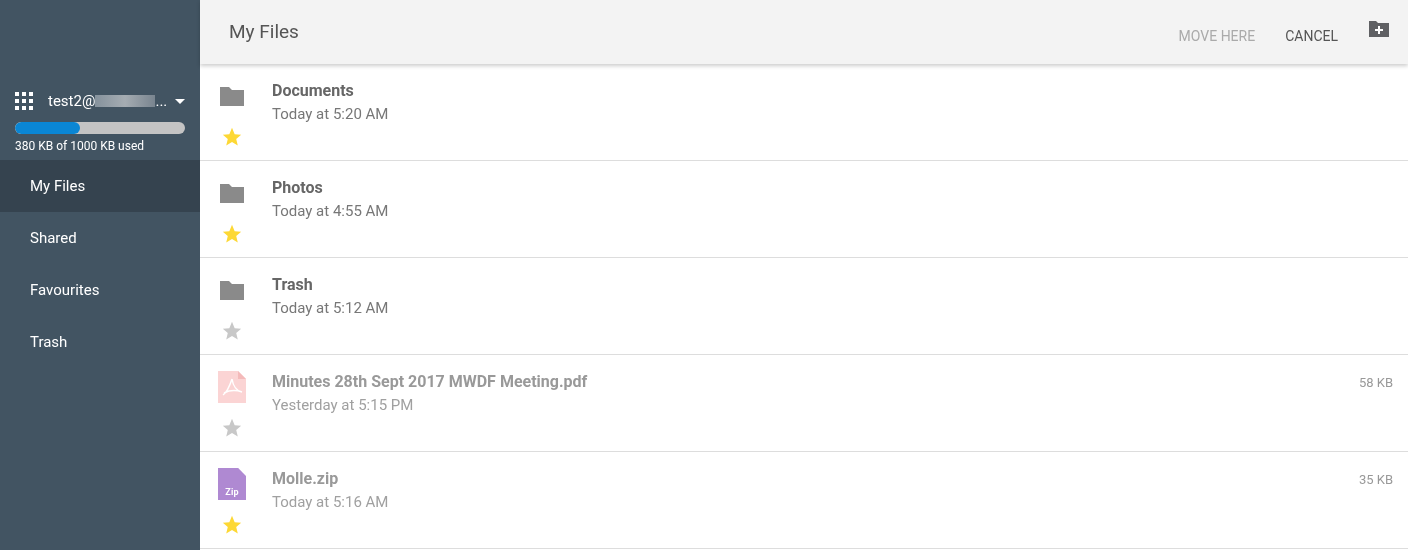 This screenshot has width=1408, height=550. What do you see at coordinates (330, 114) in the screenshot?
I see `file-date: Today at 5:20 AM` at bounding box center [330, 114].